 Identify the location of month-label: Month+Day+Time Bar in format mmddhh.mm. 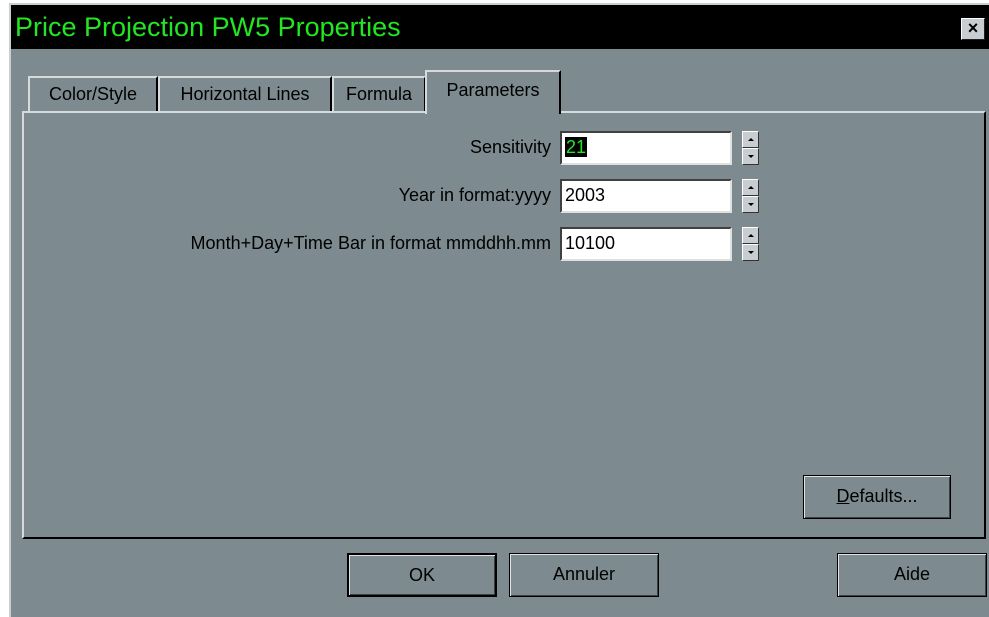
(370, 243).